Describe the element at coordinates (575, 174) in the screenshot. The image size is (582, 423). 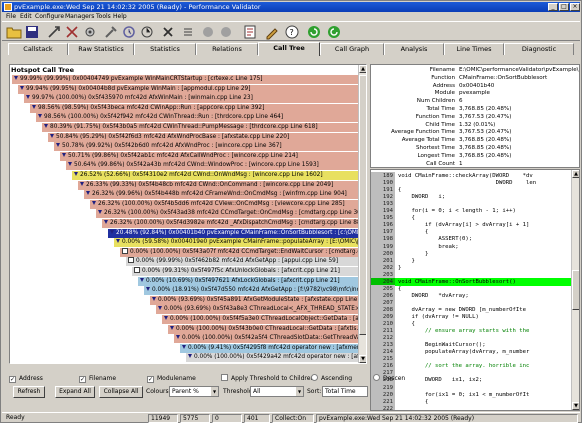
I see `code-scroll-up-button: ▲` at that location.